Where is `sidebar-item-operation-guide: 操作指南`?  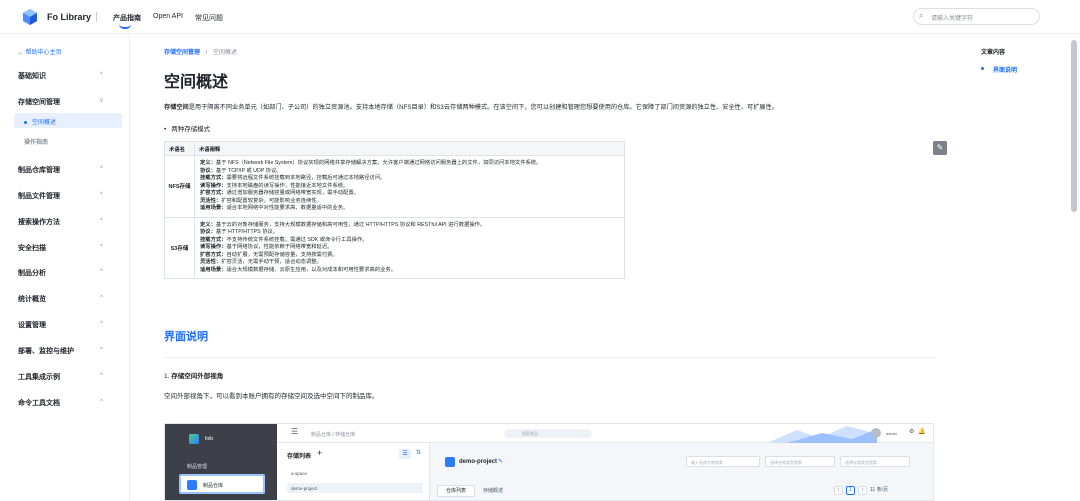 sidebar-item-operation-guide: 操作指南 is located at coordinates (68, 140).